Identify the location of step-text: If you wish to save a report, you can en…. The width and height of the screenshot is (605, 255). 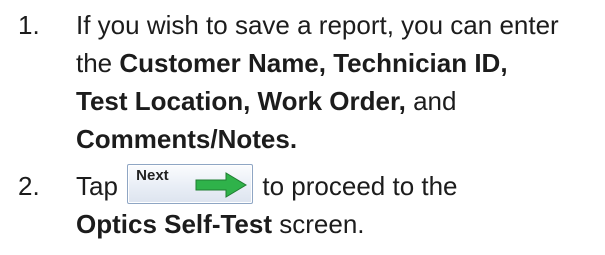
(317, 25).